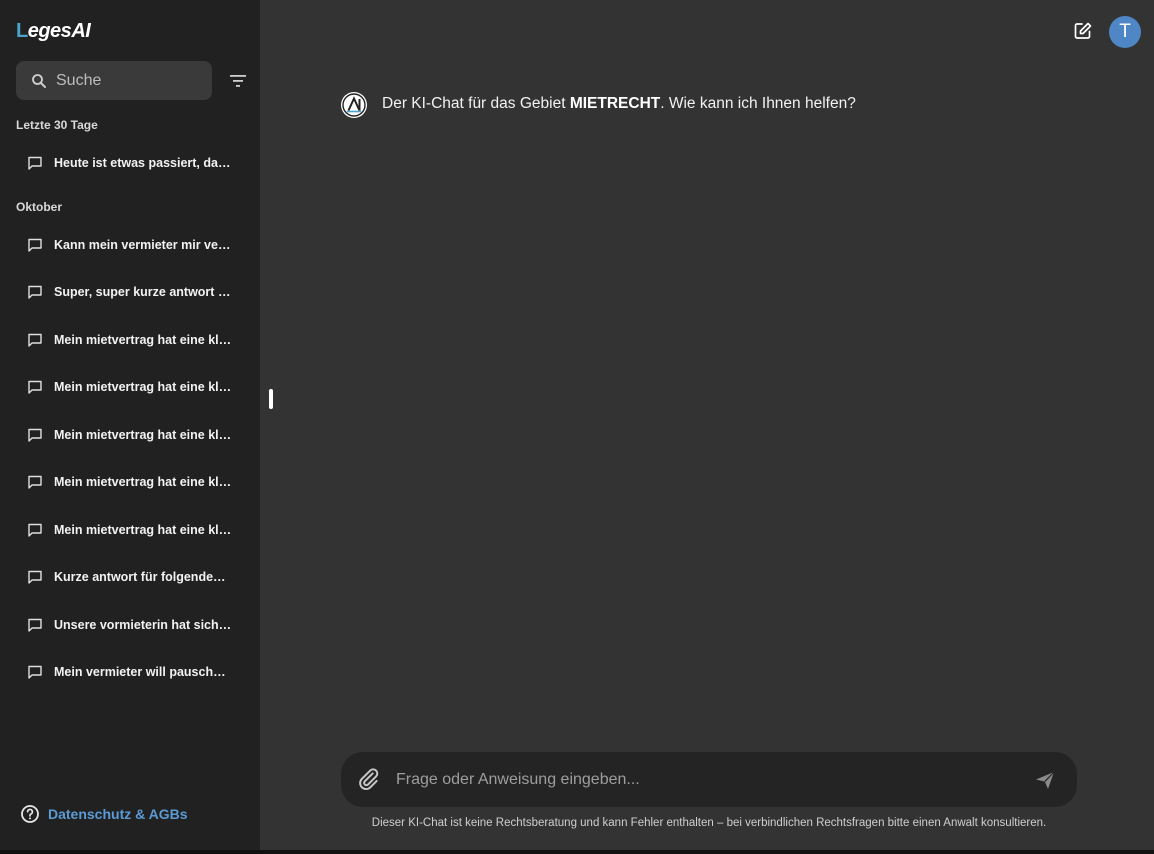  I want to click on filter-button, so click(238, 81).